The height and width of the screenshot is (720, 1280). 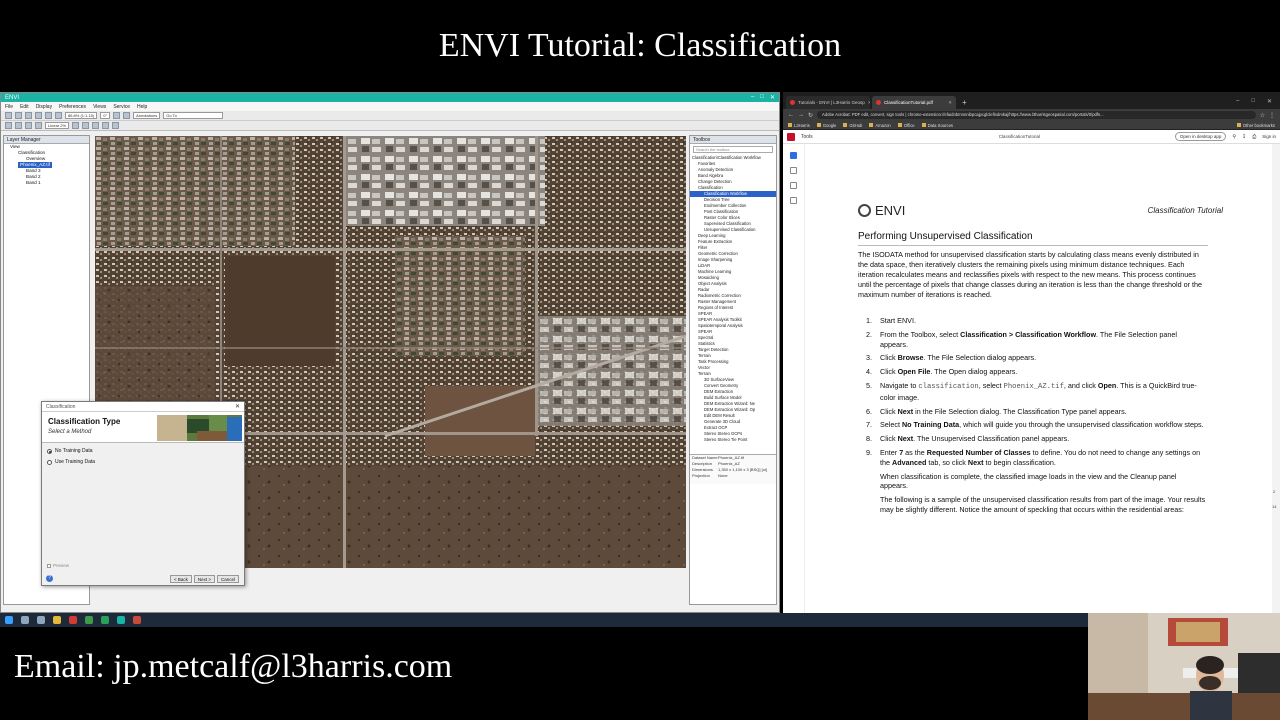 What do you see at coordinates (145, 462) in the screenshot?
I see `option-use-training-data: Use Training Data` at bounding box center [145, 462].